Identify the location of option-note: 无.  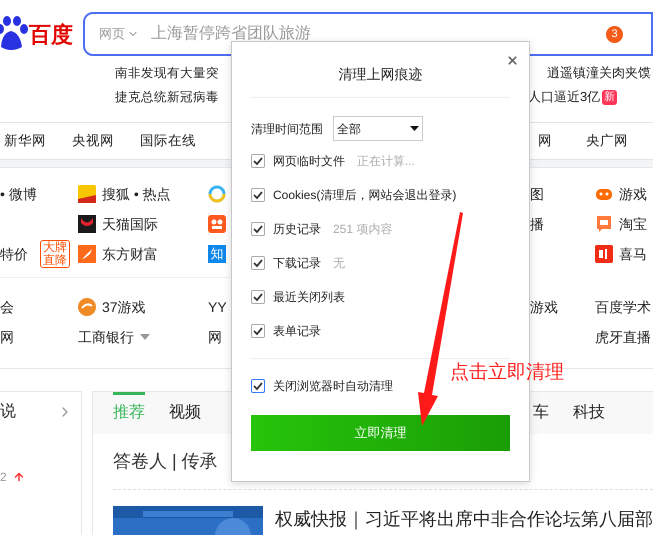
(339, 263).